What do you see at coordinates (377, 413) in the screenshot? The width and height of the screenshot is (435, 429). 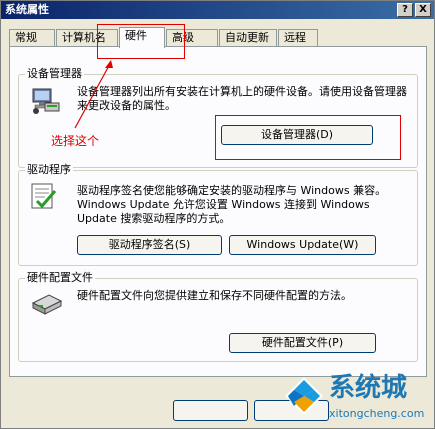 I see `watermark-url: xitongcheng.com` at bounding box center [377, 413].